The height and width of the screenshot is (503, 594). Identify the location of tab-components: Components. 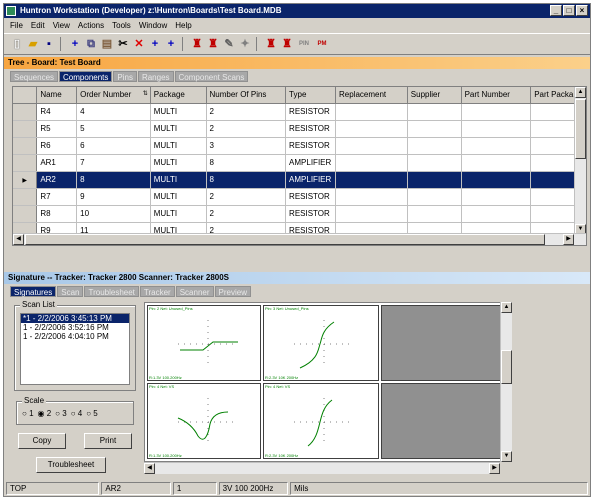
(86, 76).